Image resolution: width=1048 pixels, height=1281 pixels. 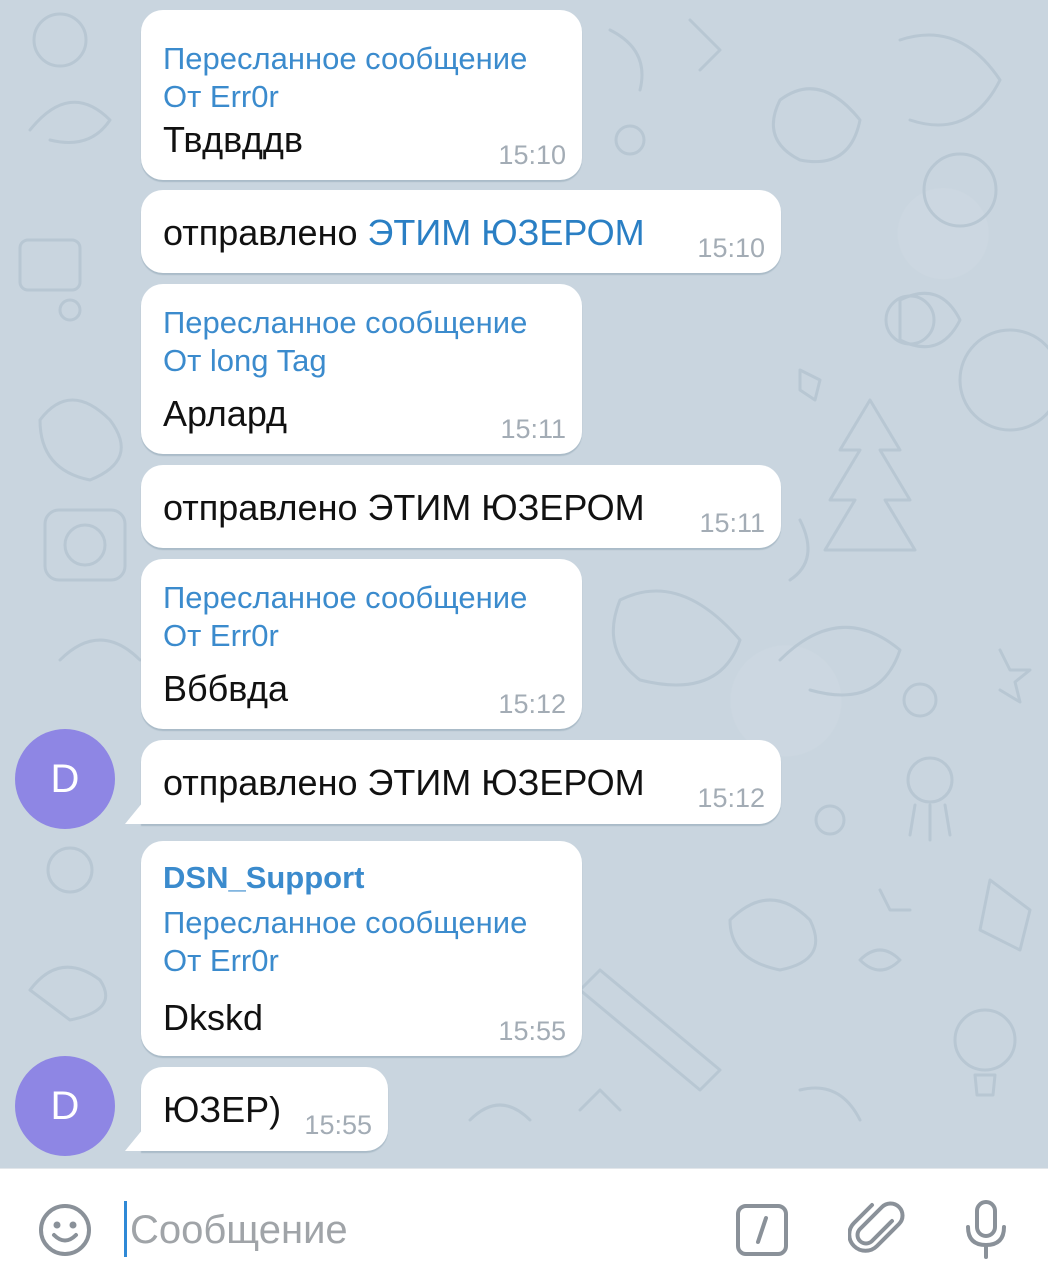 I want to click on message-bubble: ЮЗЕР) 15:55, so click(x=264, y=1109).